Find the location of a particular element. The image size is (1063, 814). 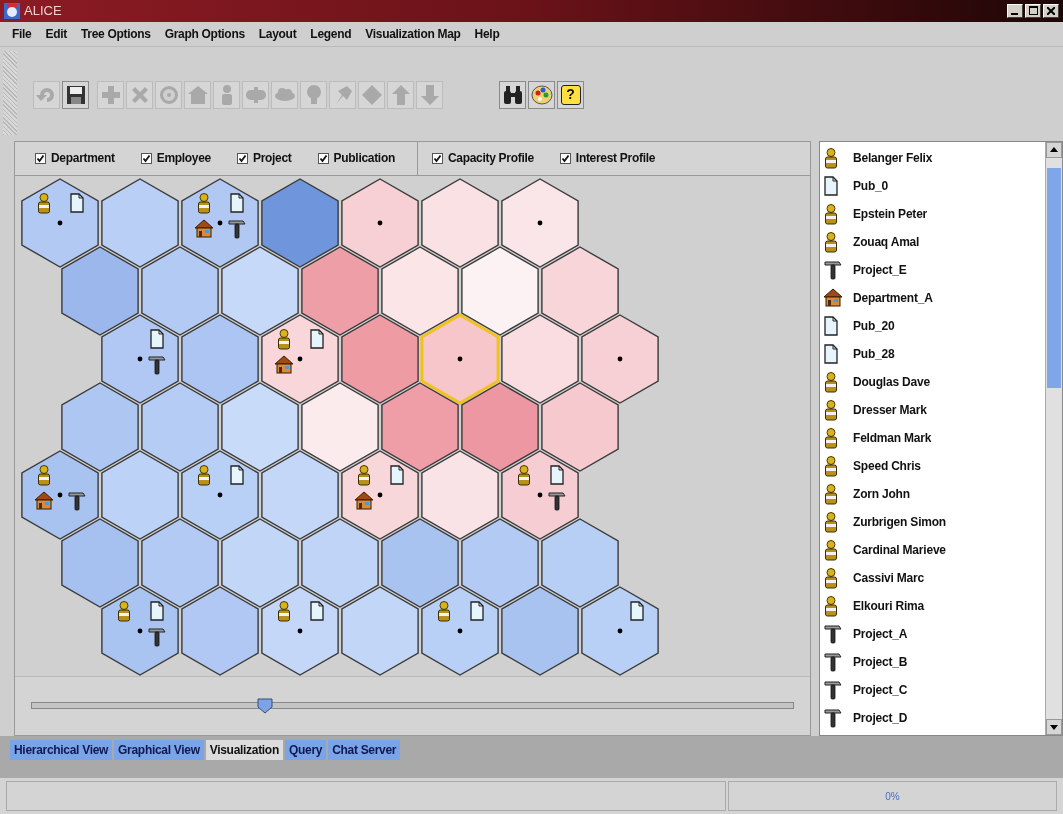

house-icon is located at coordinates (284, 364).